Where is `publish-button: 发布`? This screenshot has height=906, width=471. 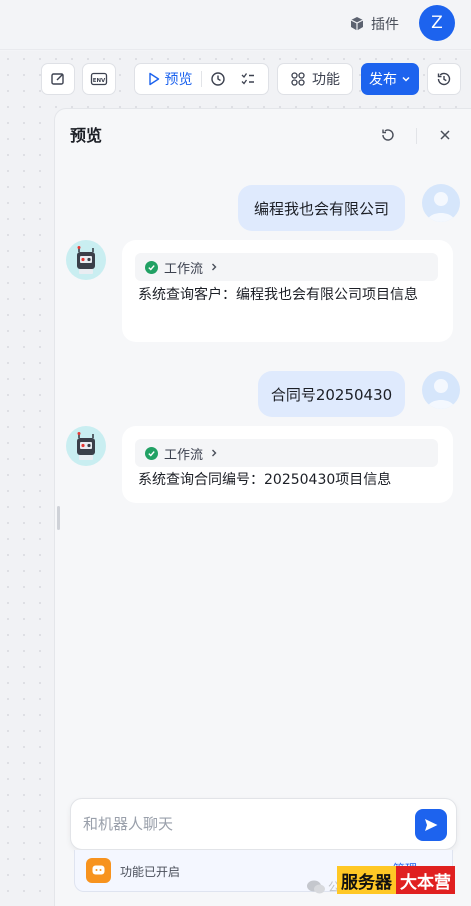 publish-button: 发布 is located at coordinates (390, 79).